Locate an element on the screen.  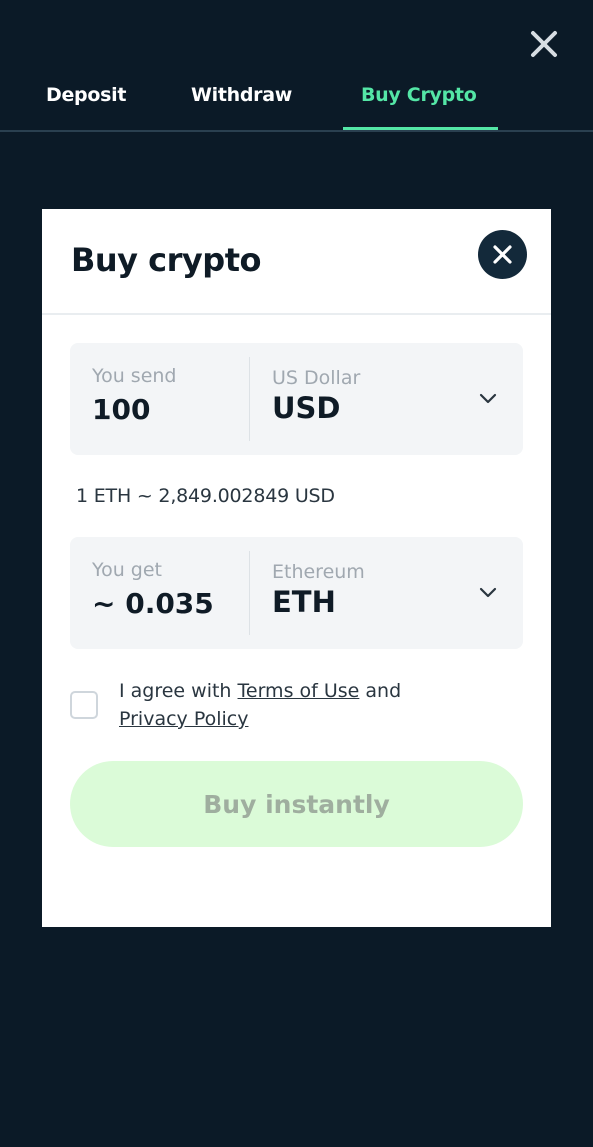
send-input-area: You send is located at coordinates (159, 399).